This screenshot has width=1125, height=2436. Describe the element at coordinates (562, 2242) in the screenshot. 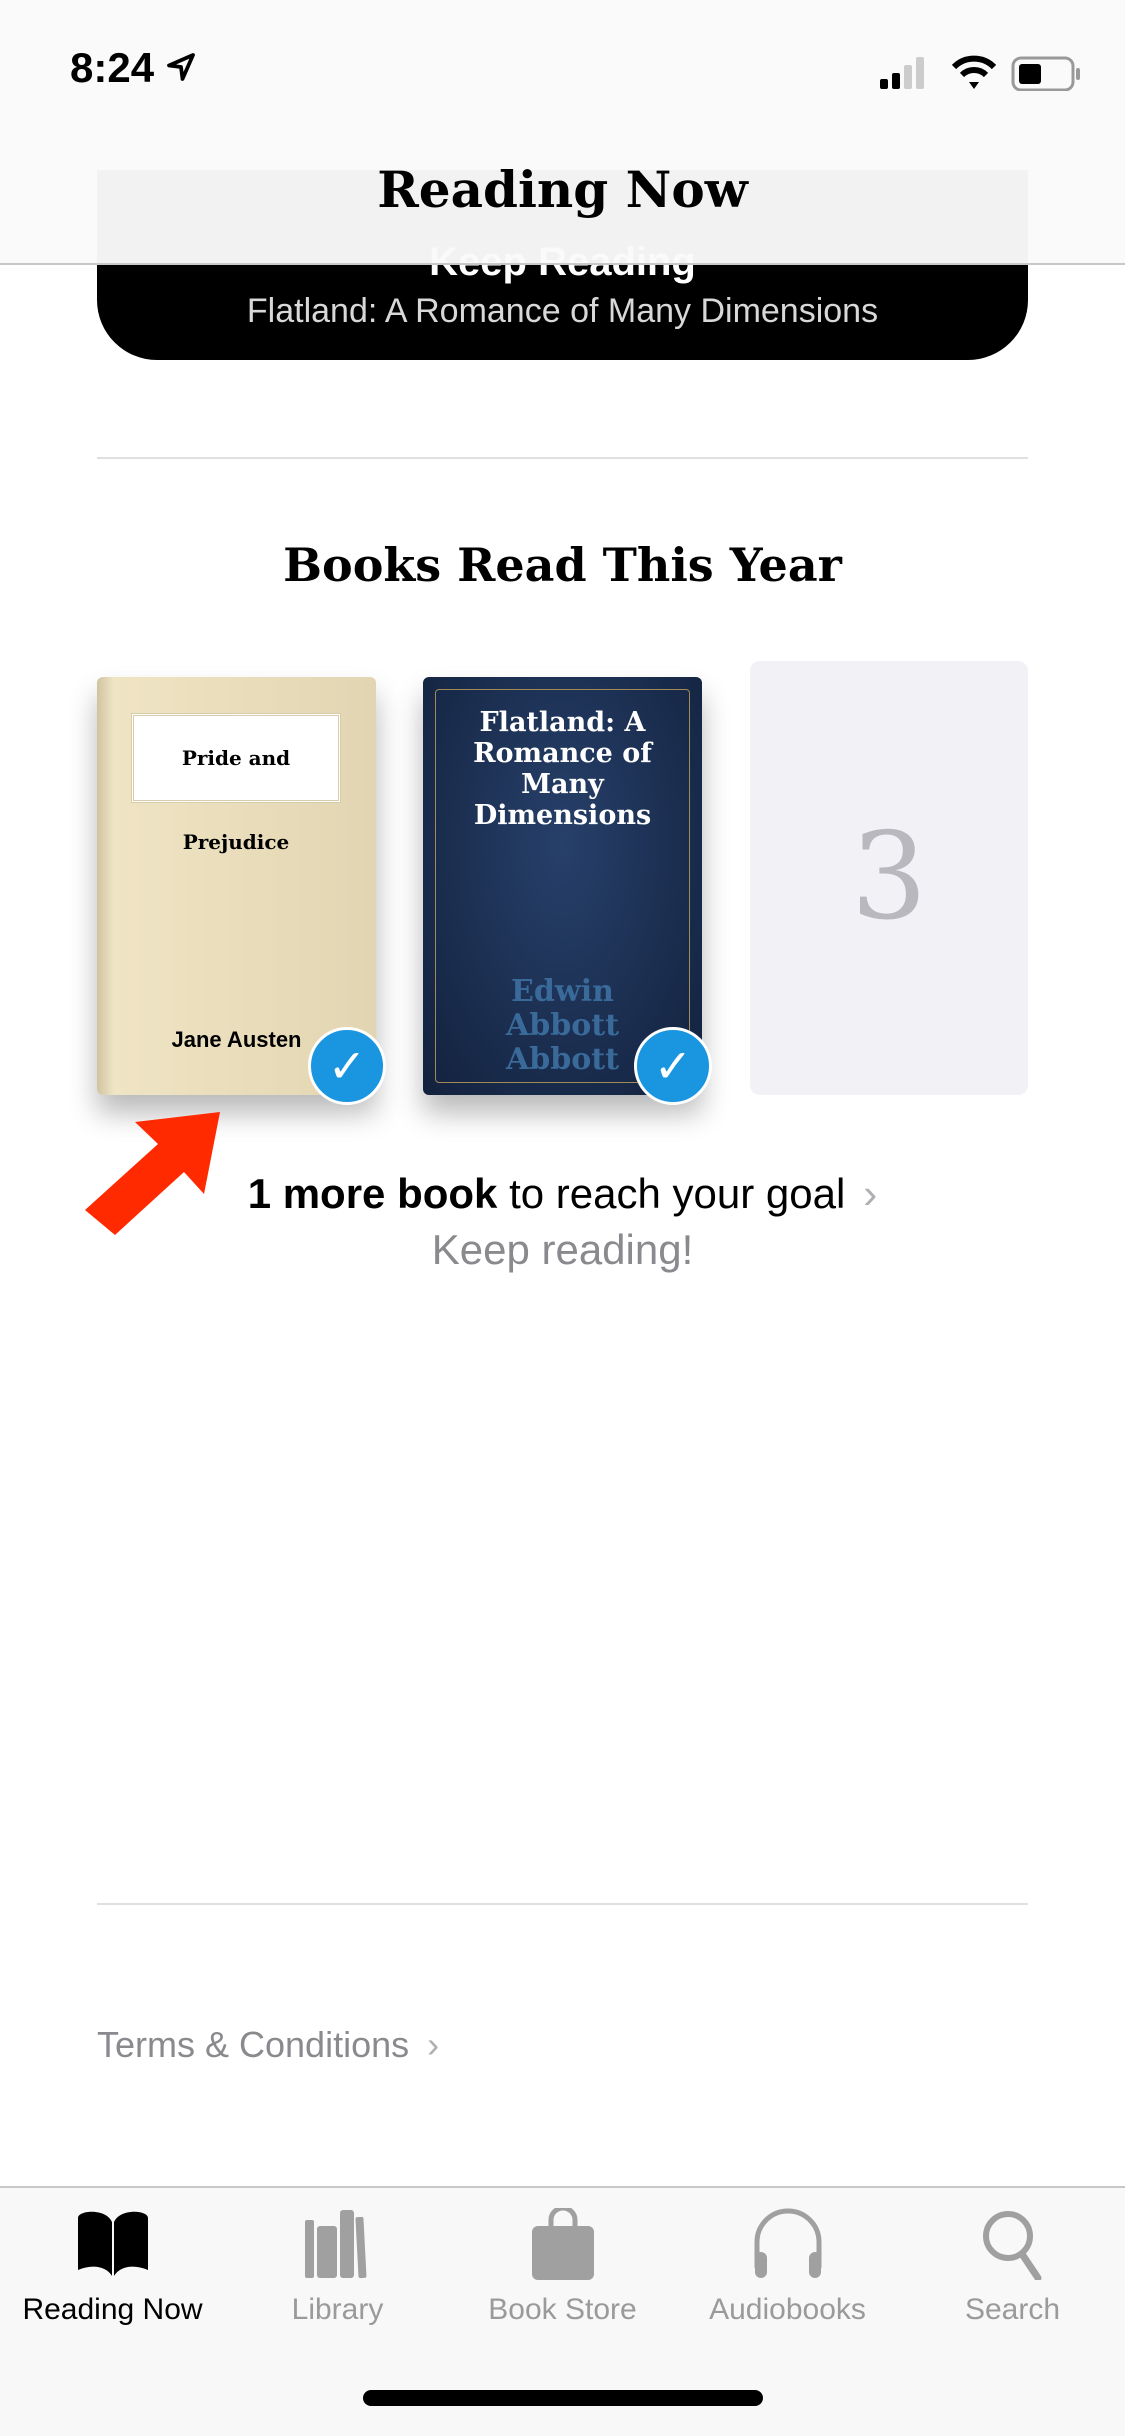

I see `shopping-bag-icon` at that location.